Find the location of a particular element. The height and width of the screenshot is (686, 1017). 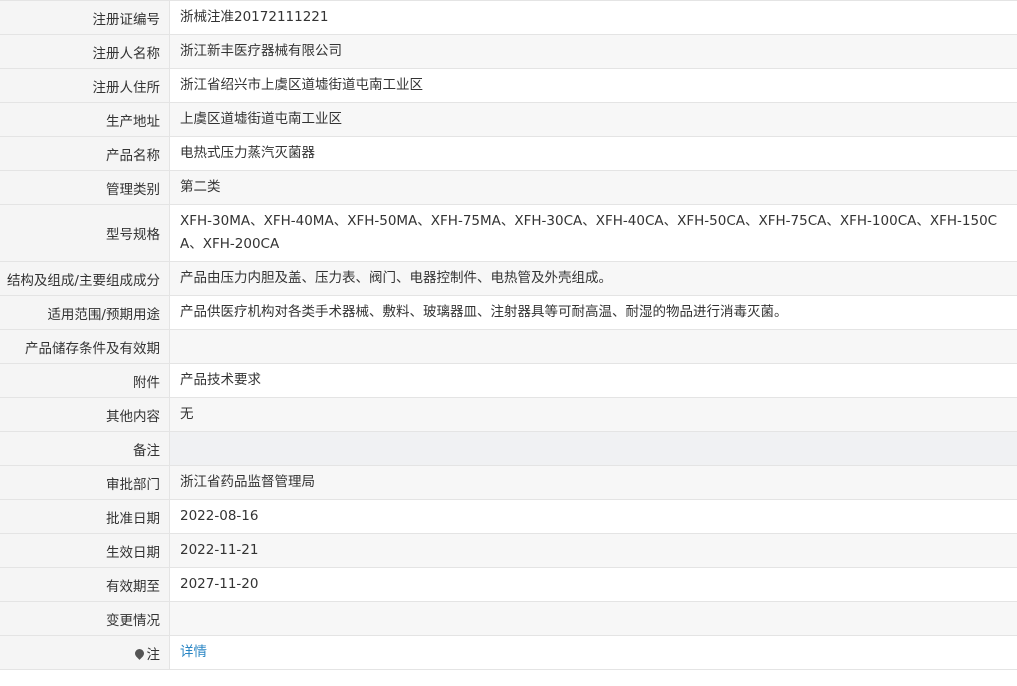

table-row-effective-date: 生效日期 2022-11-21 is located at coordinates (508, 550).